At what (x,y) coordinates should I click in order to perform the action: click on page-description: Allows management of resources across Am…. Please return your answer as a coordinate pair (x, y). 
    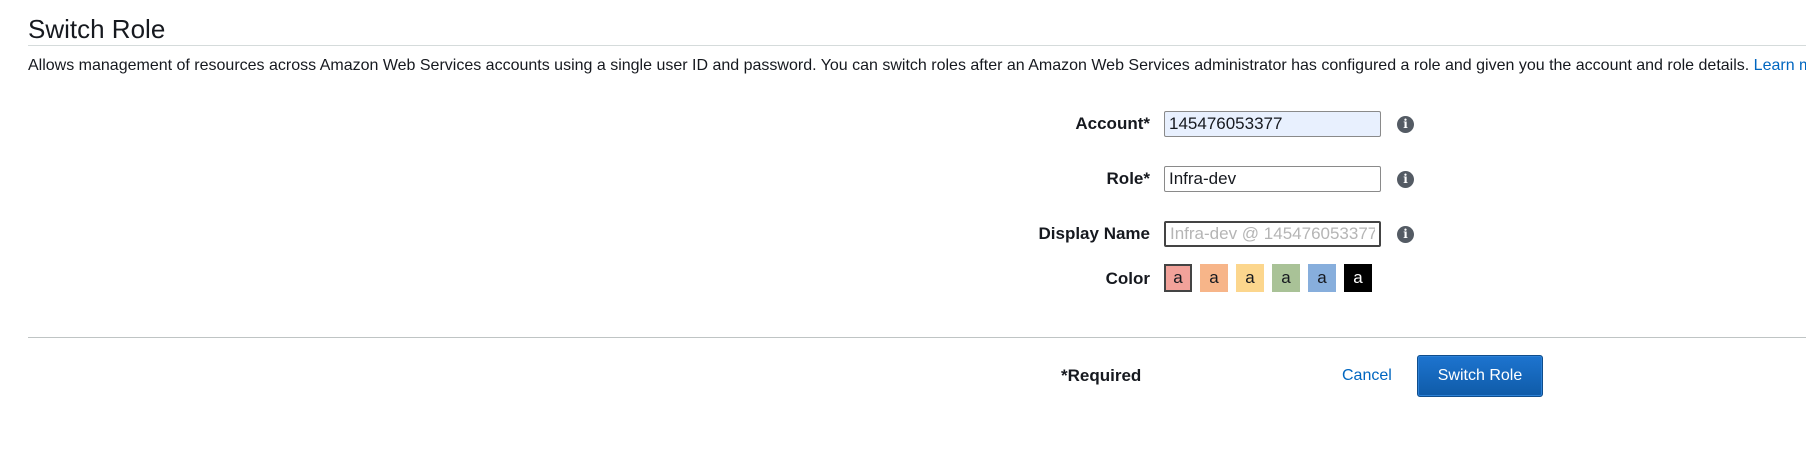
    Looking at the image, I should click on (917, 66).